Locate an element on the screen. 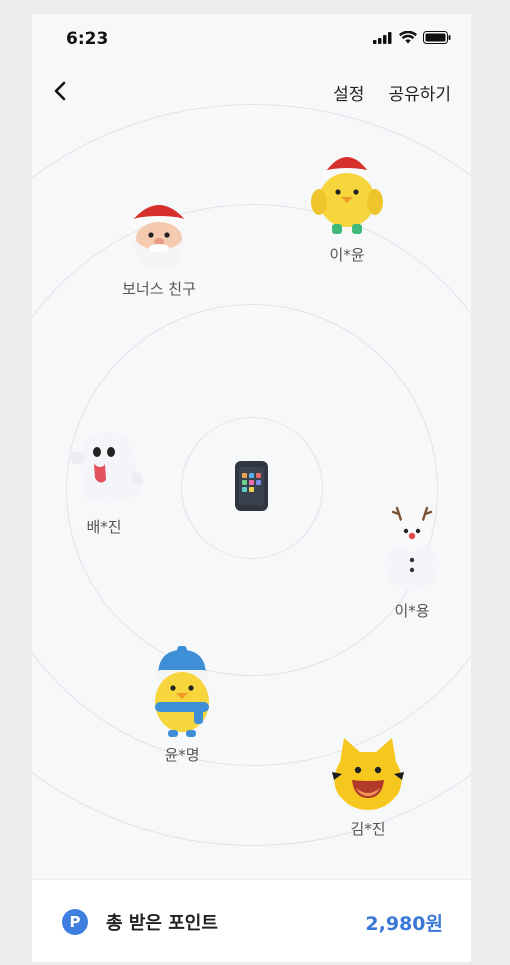  wifi-icon is located at coordinates (408, 37).